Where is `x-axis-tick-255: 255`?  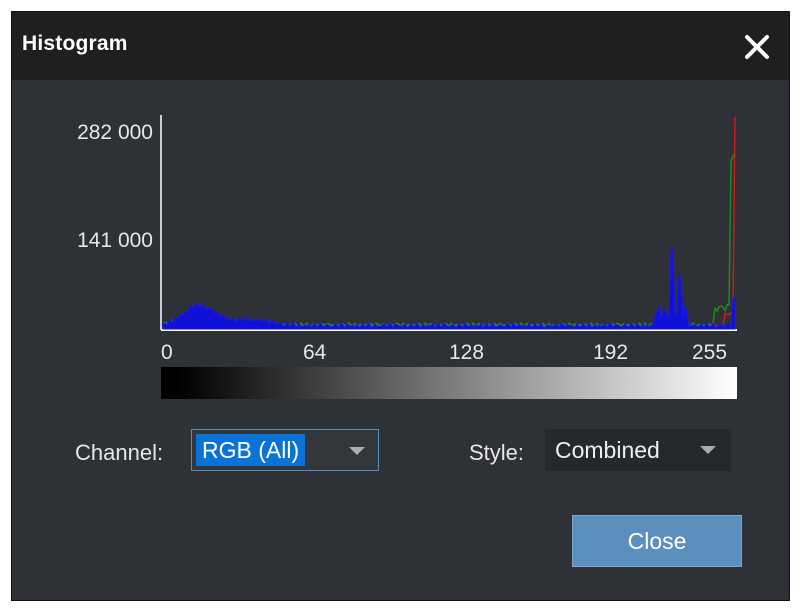
x-axis-tick-255: 255 is located at coordinates (710, 352).